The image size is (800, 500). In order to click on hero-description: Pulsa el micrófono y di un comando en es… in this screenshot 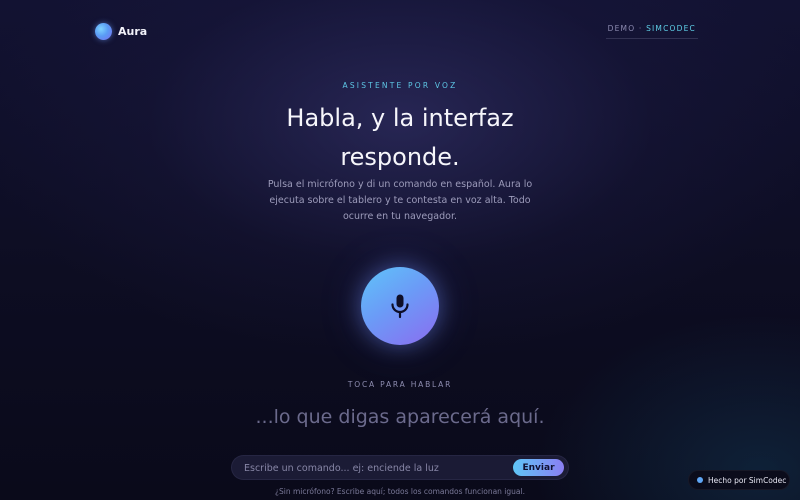, I will do `click(400, 200)`.